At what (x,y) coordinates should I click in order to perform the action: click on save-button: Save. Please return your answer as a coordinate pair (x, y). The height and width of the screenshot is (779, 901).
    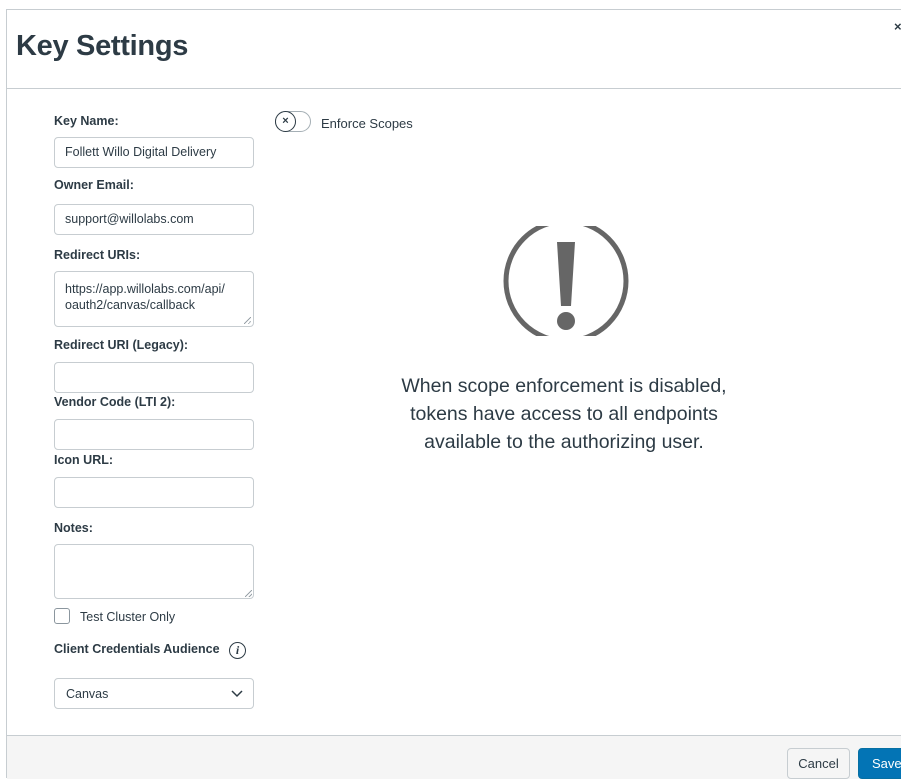
    Looking at the image, I should click on (879, 763).